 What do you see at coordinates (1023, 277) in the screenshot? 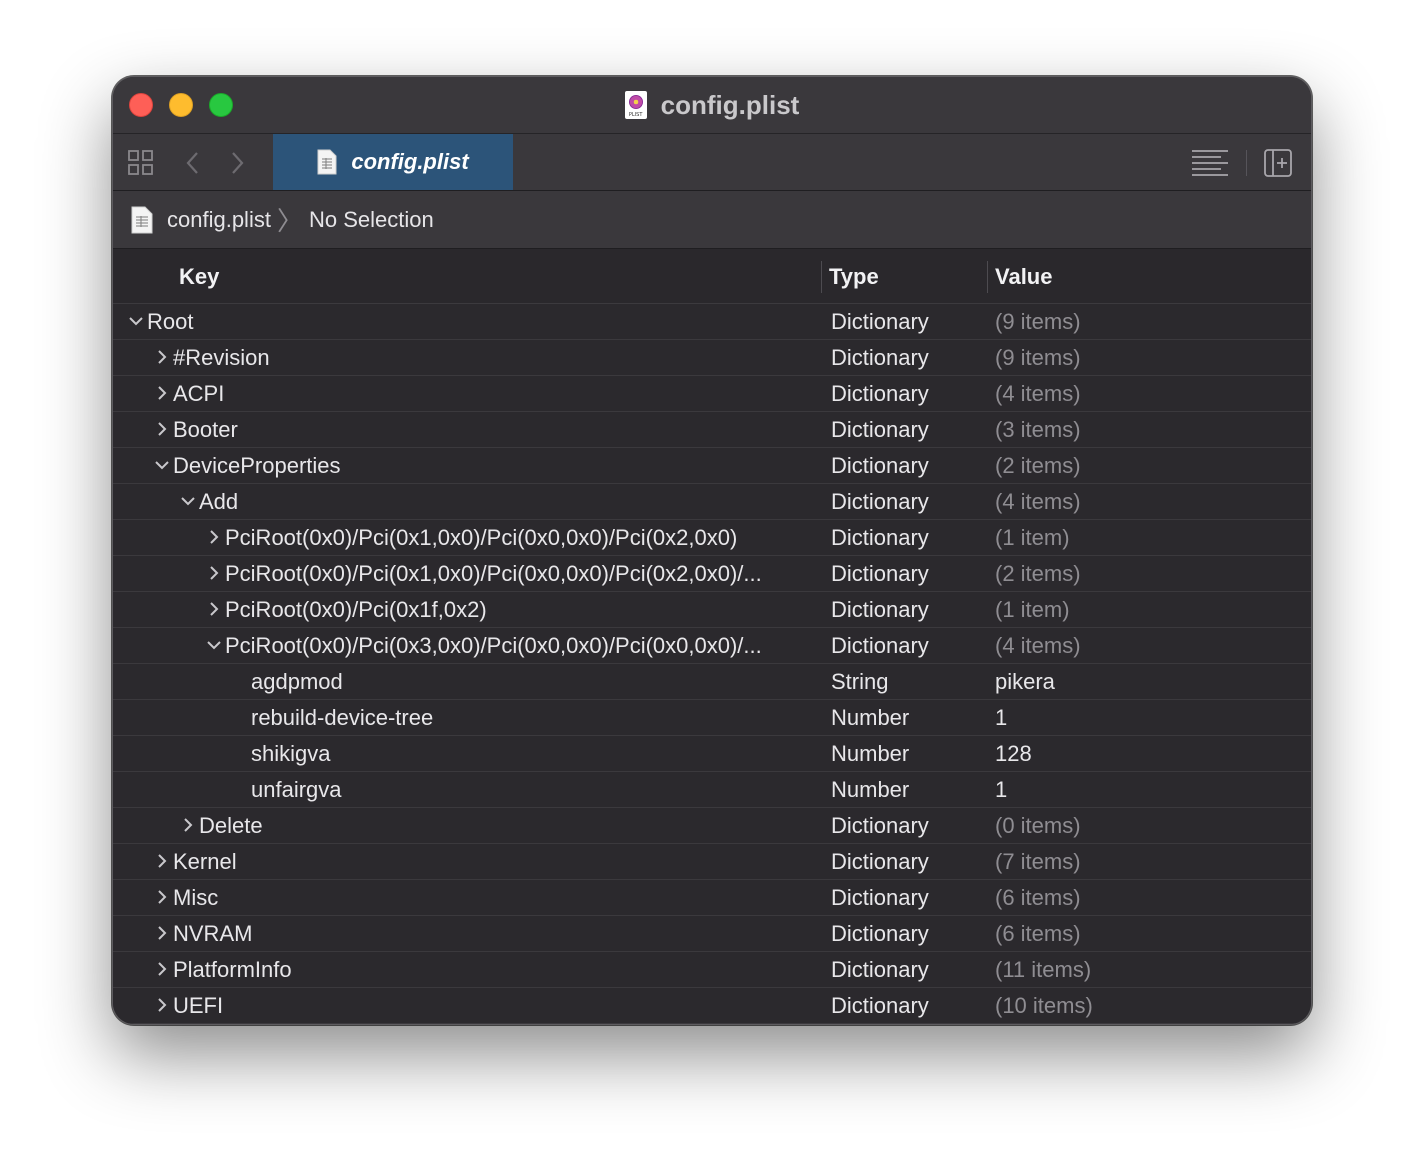
I see `column-header-value: Value` at bounding box center [1023, 277].